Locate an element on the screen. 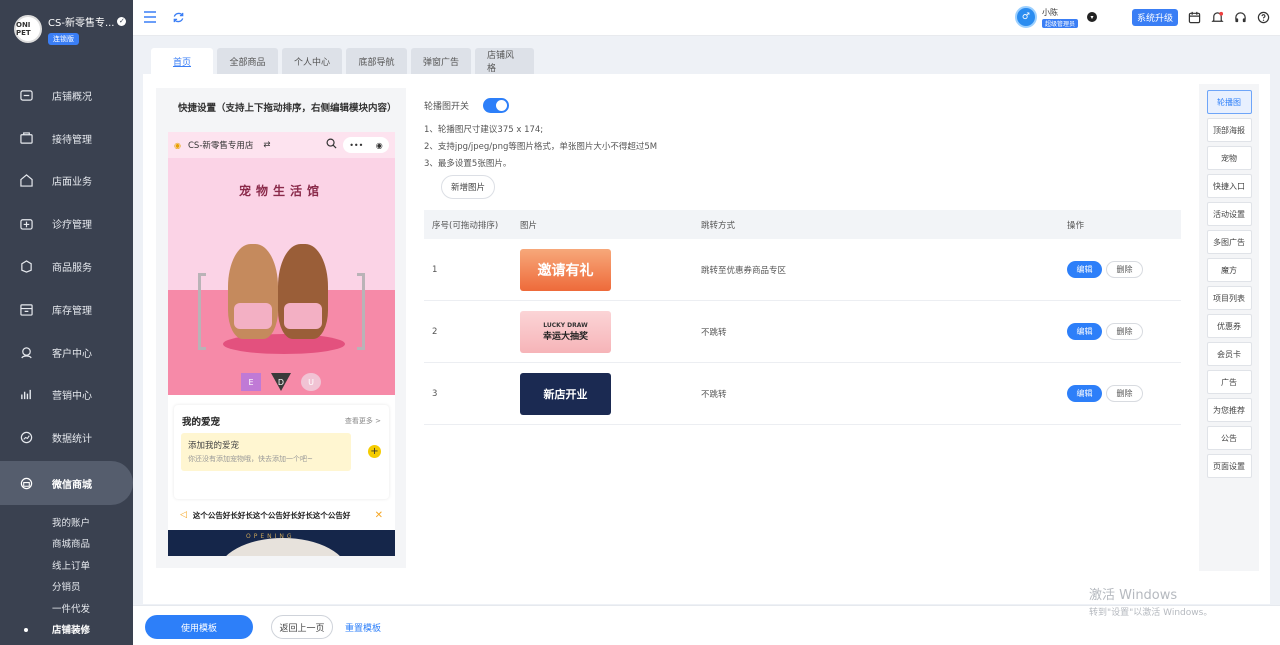 The image size is (1280, 645). carousel-toggle is located at coordinates (496, 105).